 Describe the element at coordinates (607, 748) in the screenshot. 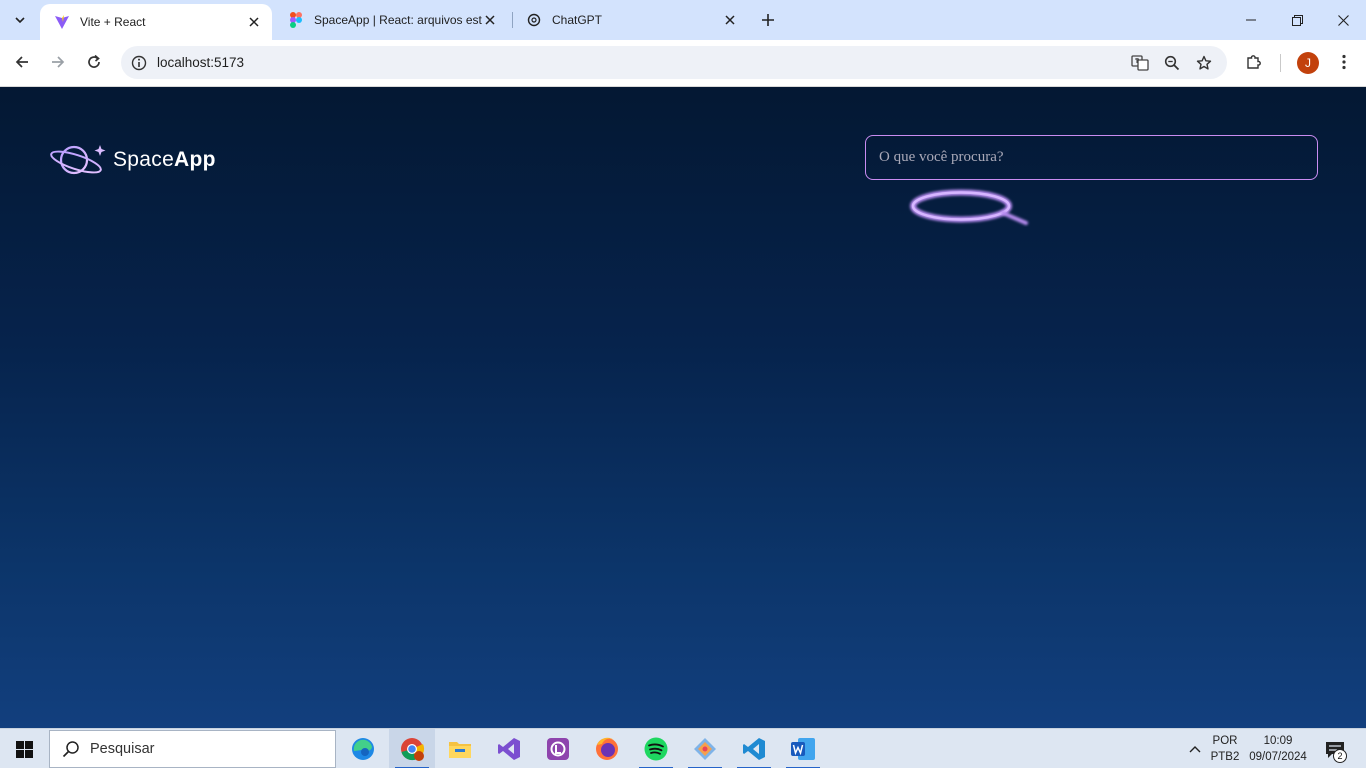

I see `firefox-icon` at that location.